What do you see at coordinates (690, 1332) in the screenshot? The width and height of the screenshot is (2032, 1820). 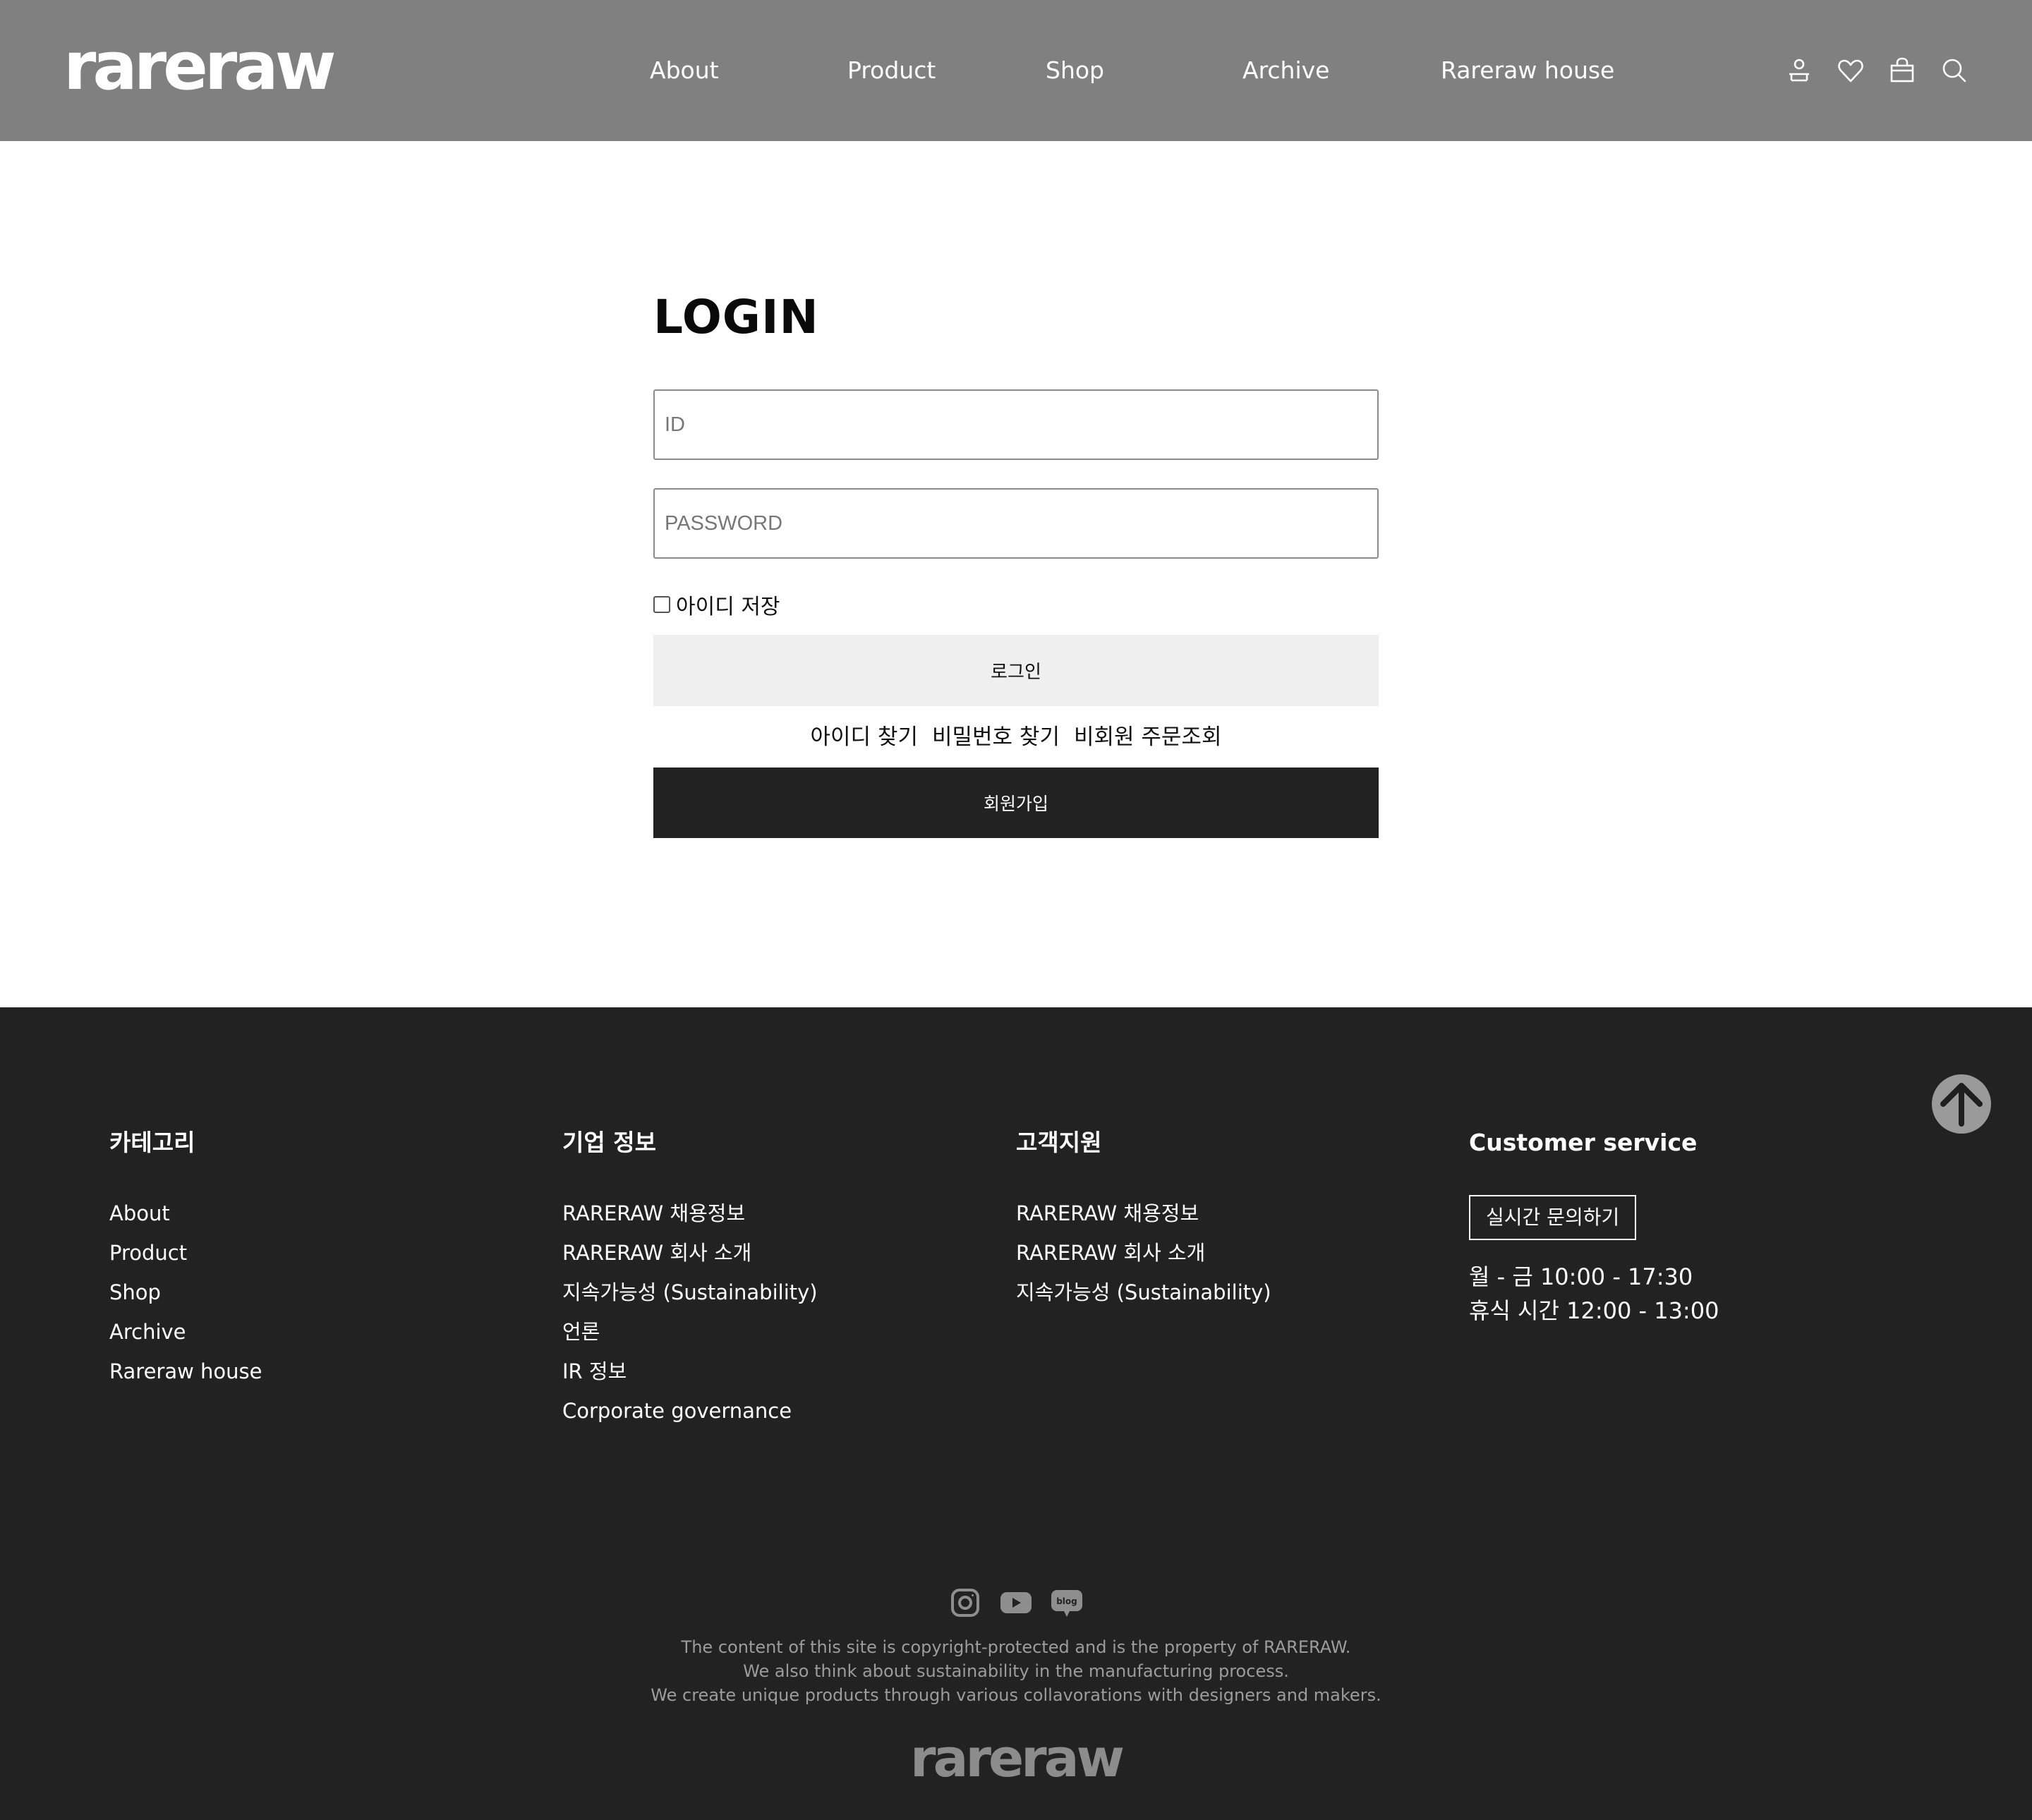 I see `footer-link-press: 언론` at bounding box center [690, 1332].